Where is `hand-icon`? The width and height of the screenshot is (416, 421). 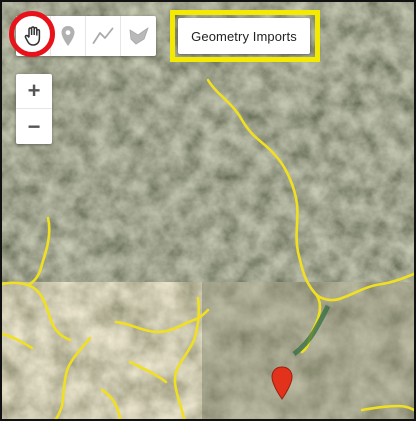 hand-icon is located at coordinates (32, 36).